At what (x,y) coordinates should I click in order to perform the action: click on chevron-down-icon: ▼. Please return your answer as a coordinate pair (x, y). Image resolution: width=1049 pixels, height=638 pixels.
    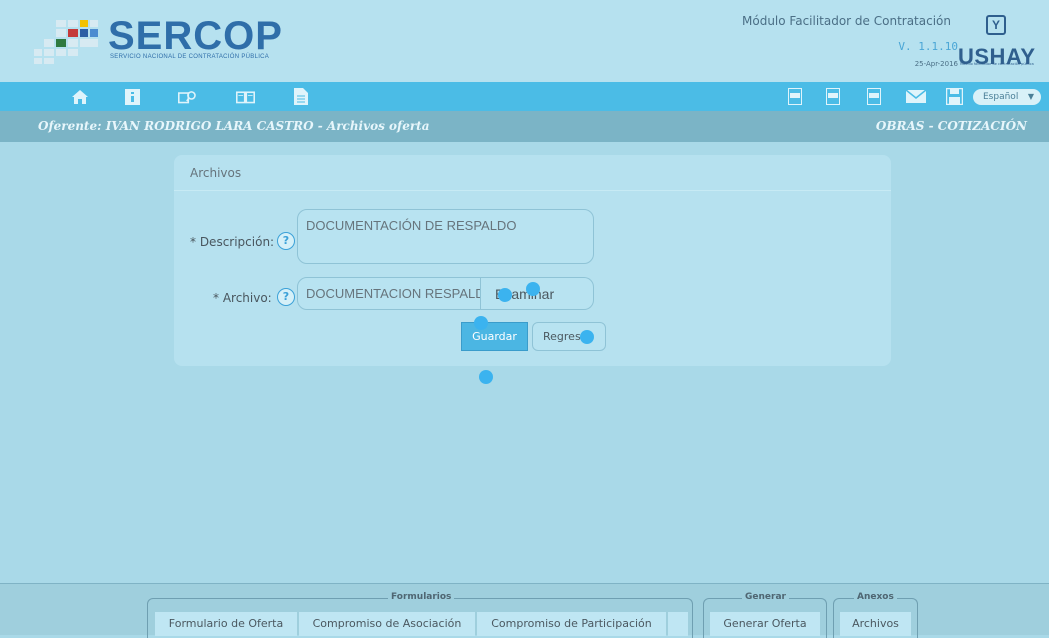
    Looking at the image, I should click on (1030, 96).